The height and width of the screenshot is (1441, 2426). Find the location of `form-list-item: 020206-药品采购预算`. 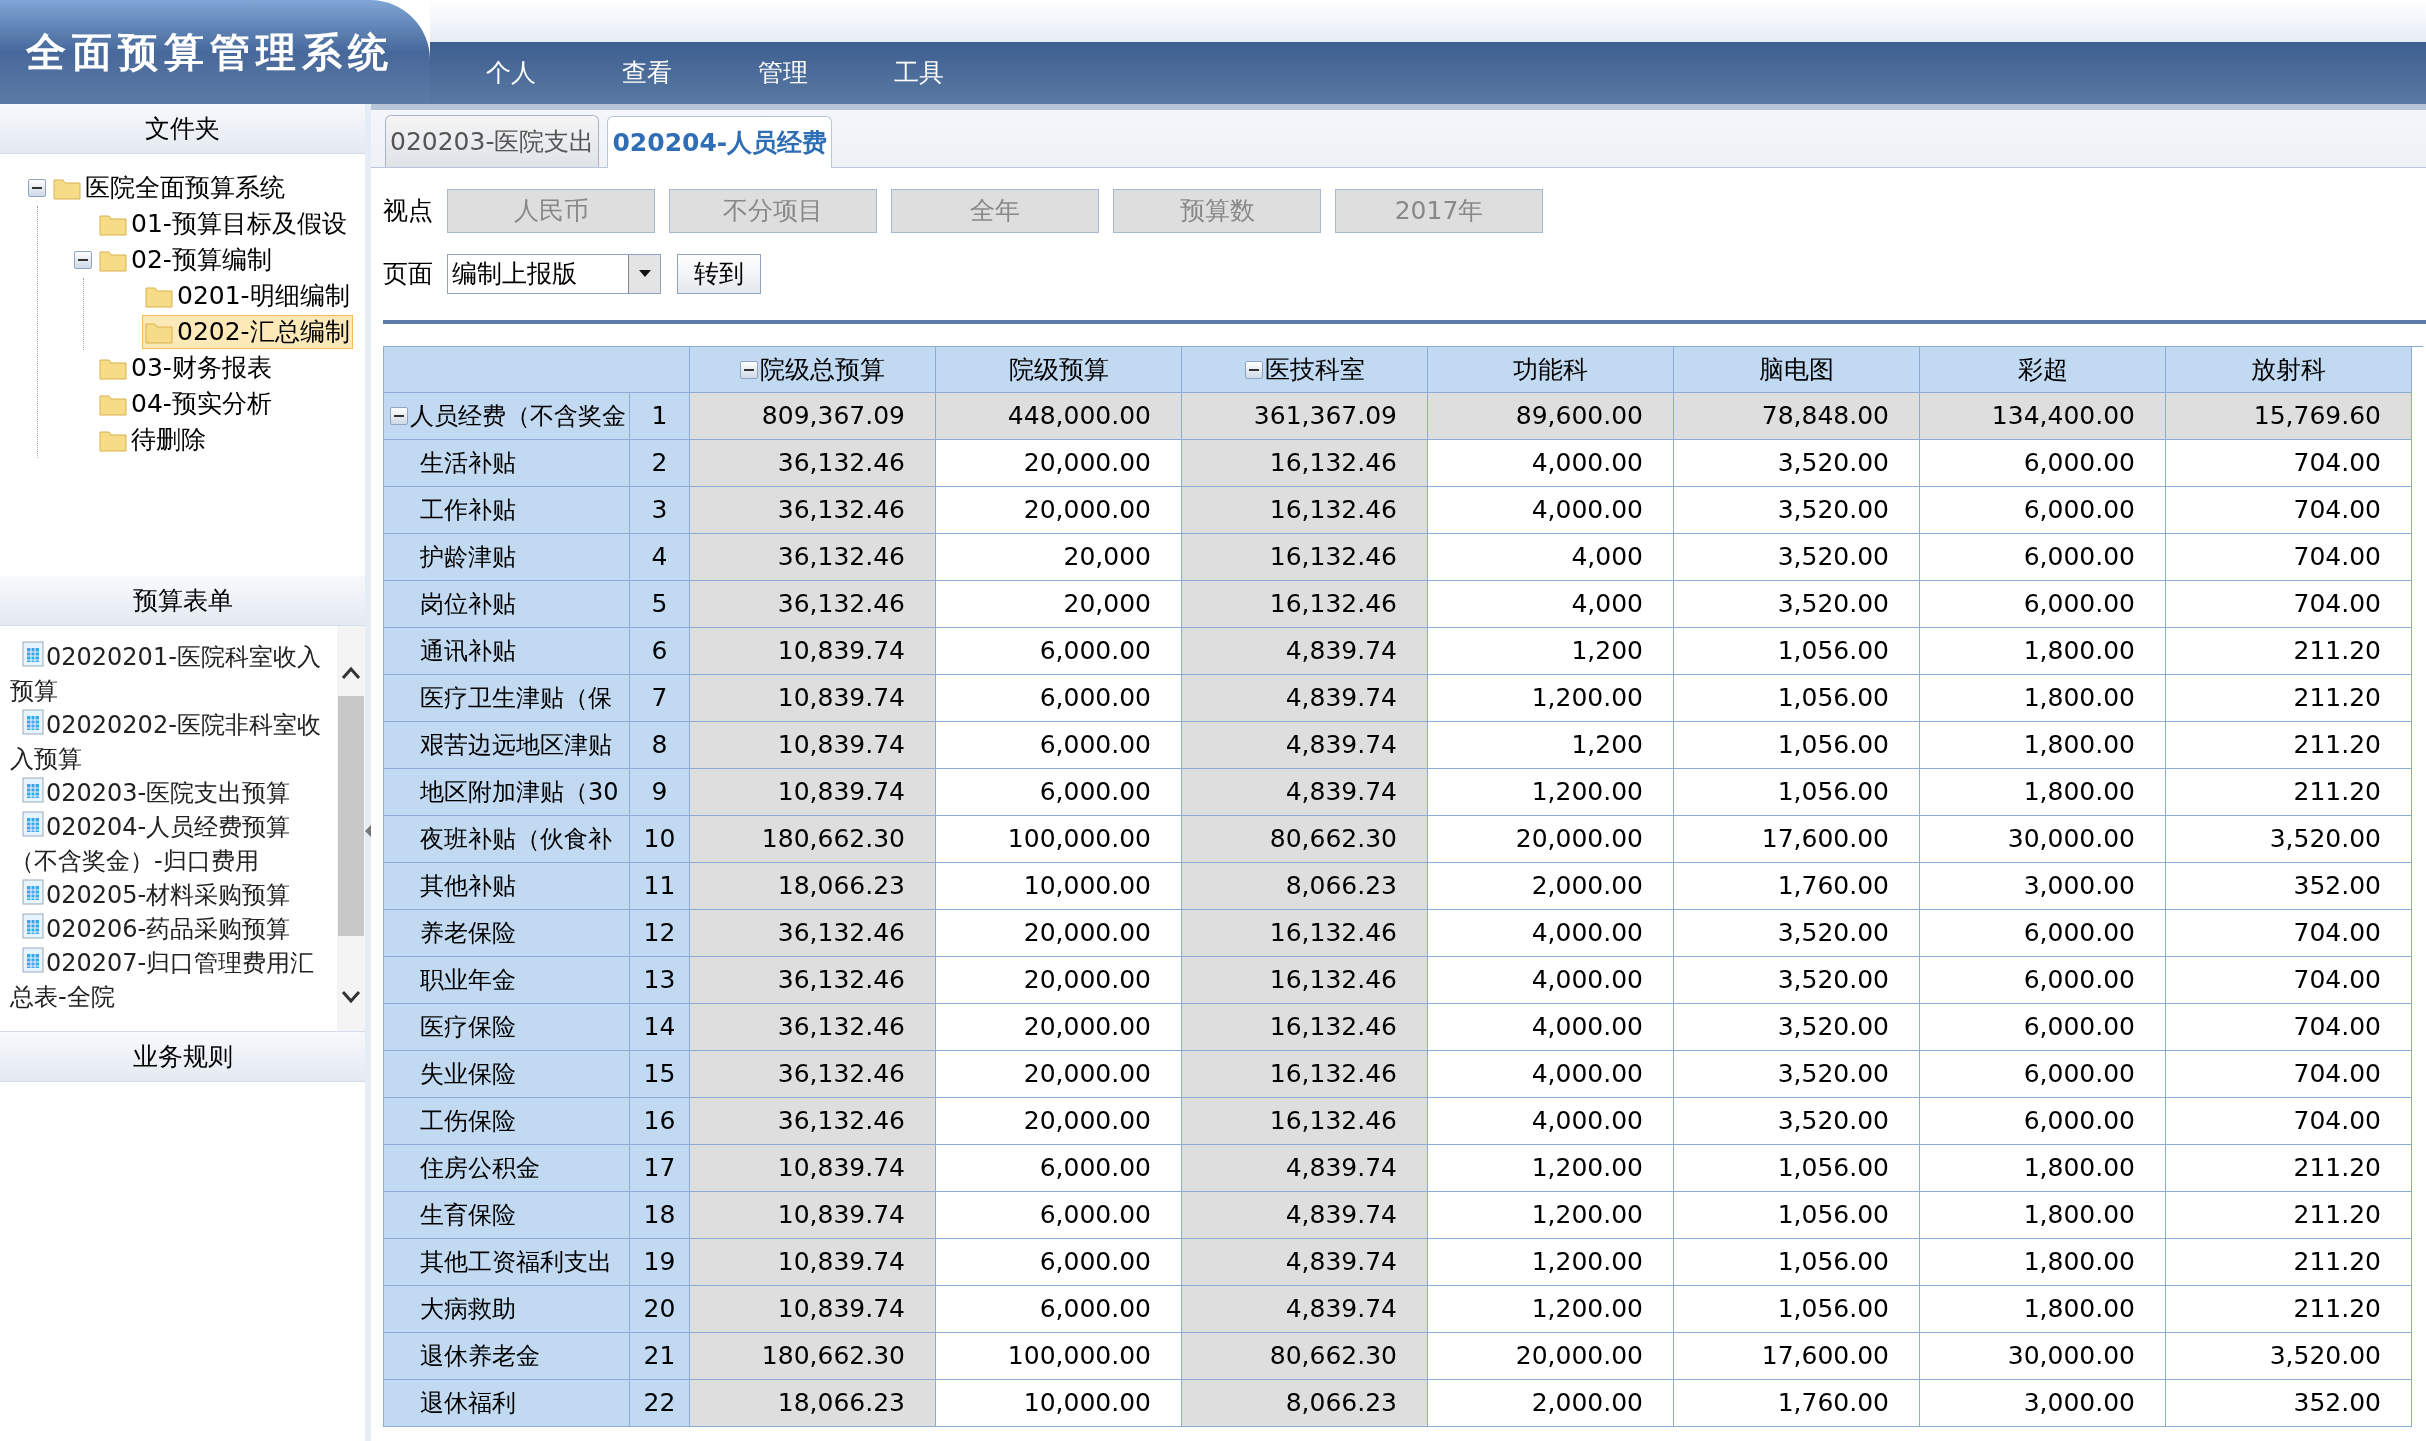

form-list-item: 020206-药品采购预算 is located at coordinates (173, 929).